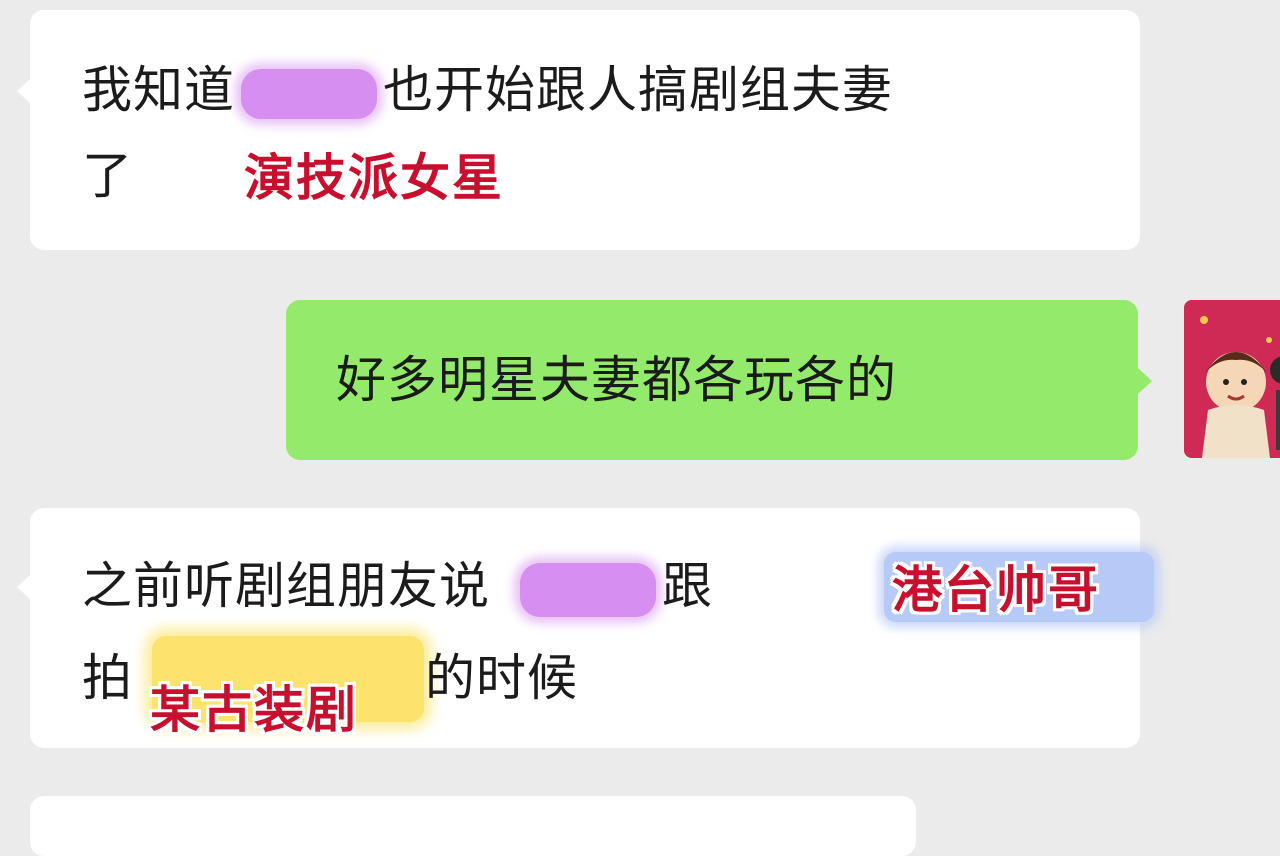 Image resolution: width=1280 pixels, height=856 pixels. I want to click on message-text: 好多明星夫妻都各玩各的, so click(616, 380).